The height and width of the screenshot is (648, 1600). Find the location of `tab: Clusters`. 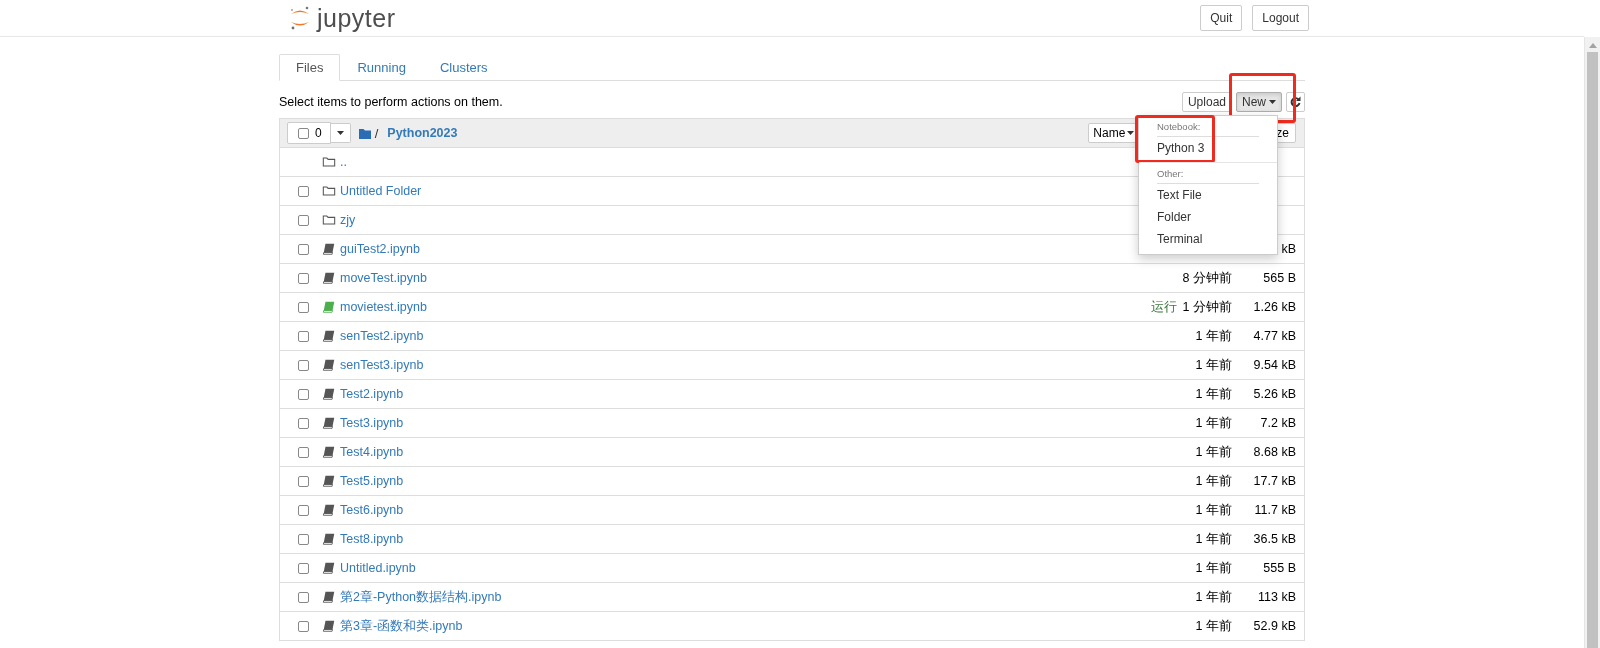

tab: Clusters is located at coordinates (463, 67).